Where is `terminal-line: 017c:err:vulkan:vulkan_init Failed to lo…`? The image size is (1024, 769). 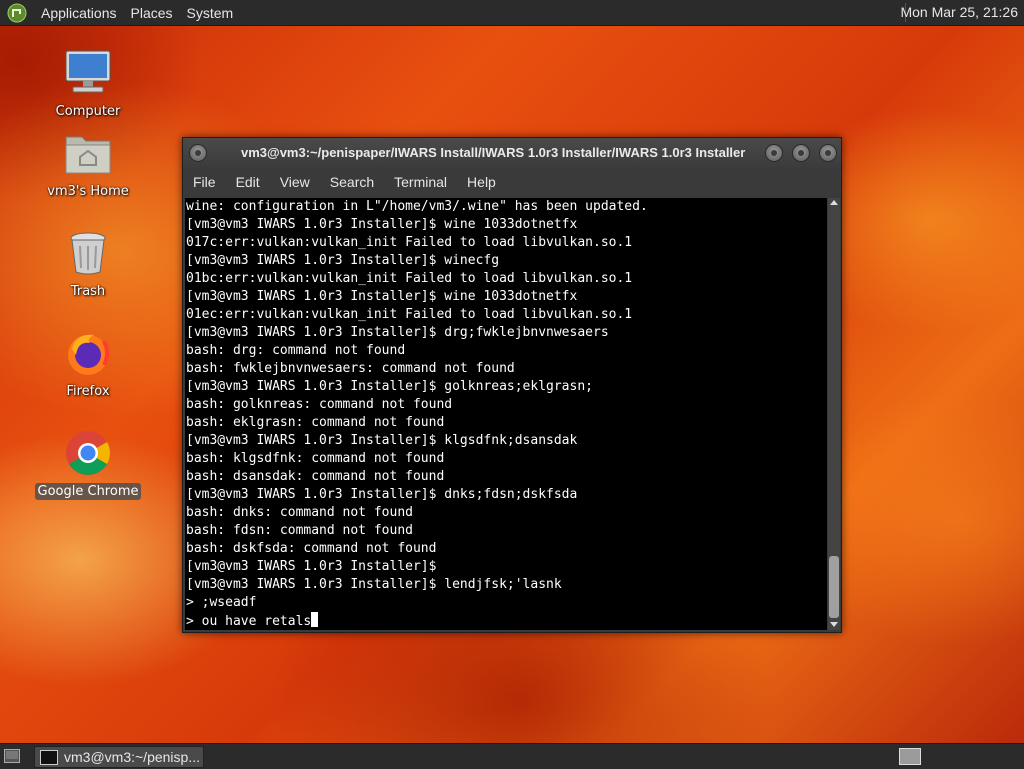 terminal-line: 017c:err:vulkan:vulkan_init Failed to lo… is located at coordinates (409, 242).